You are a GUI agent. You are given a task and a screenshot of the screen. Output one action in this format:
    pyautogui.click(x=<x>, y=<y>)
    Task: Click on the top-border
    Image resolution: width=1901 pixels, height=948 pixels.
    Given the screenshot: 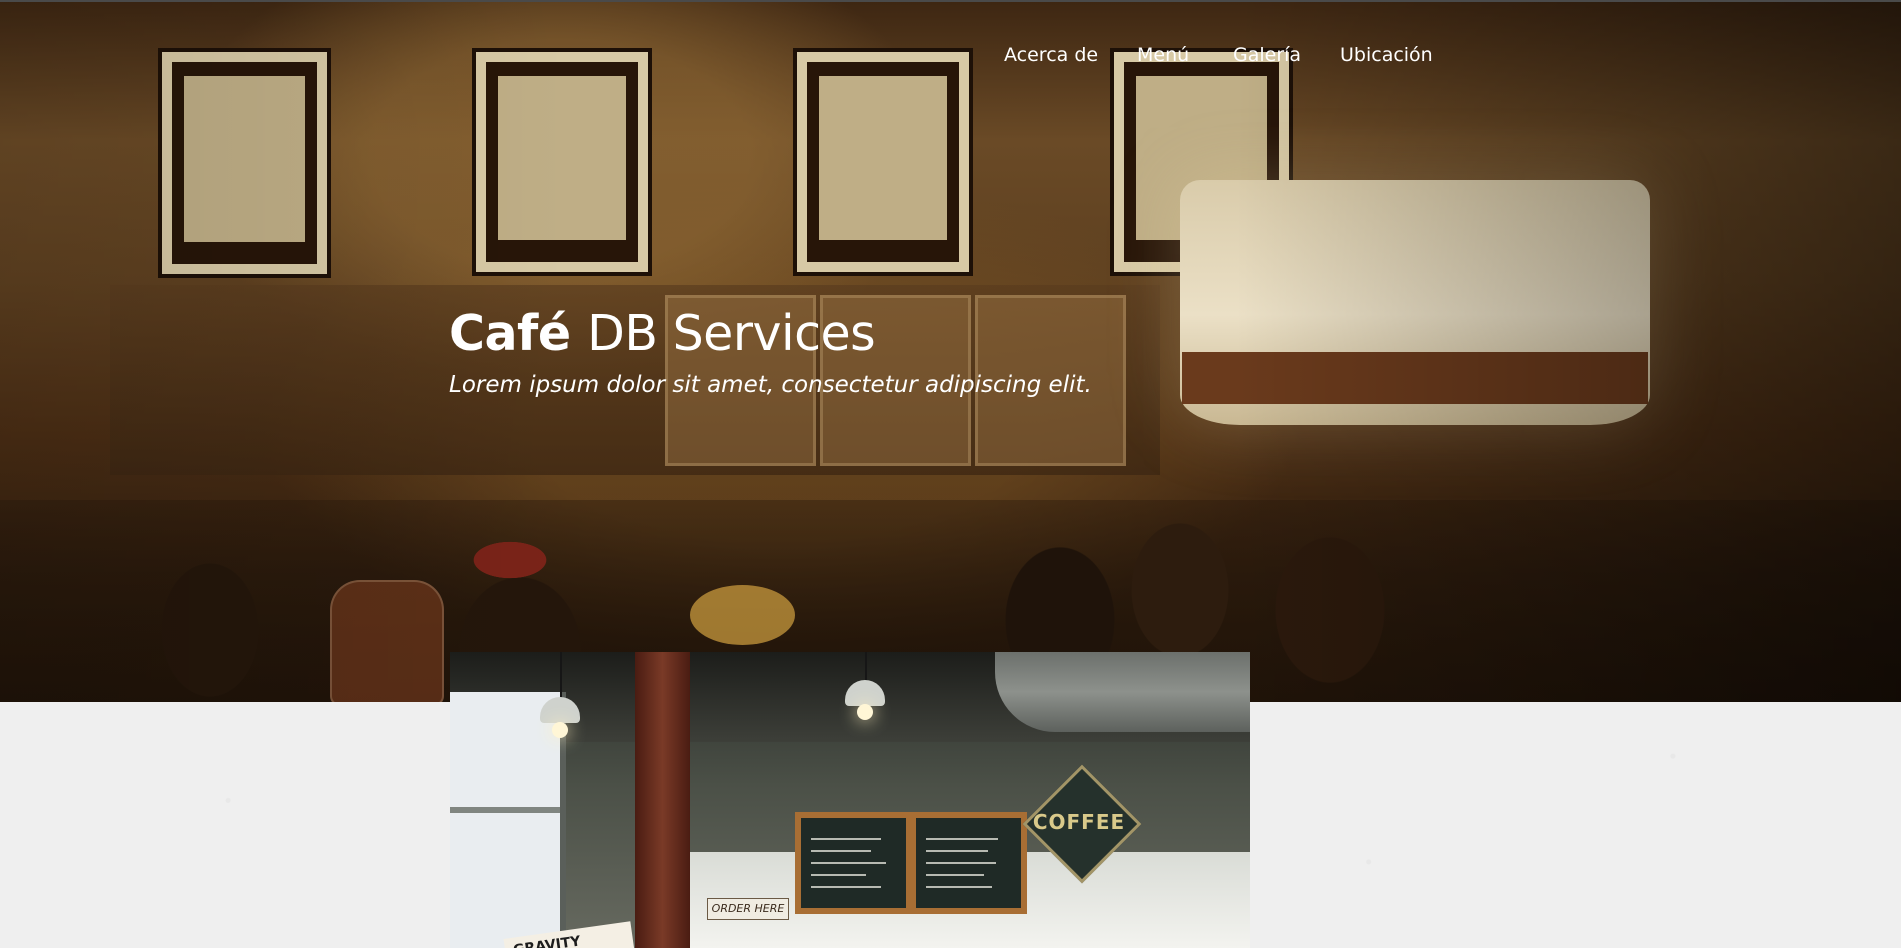 What is the action you would take?
    pyautogui.click(x=950, y=1)
    